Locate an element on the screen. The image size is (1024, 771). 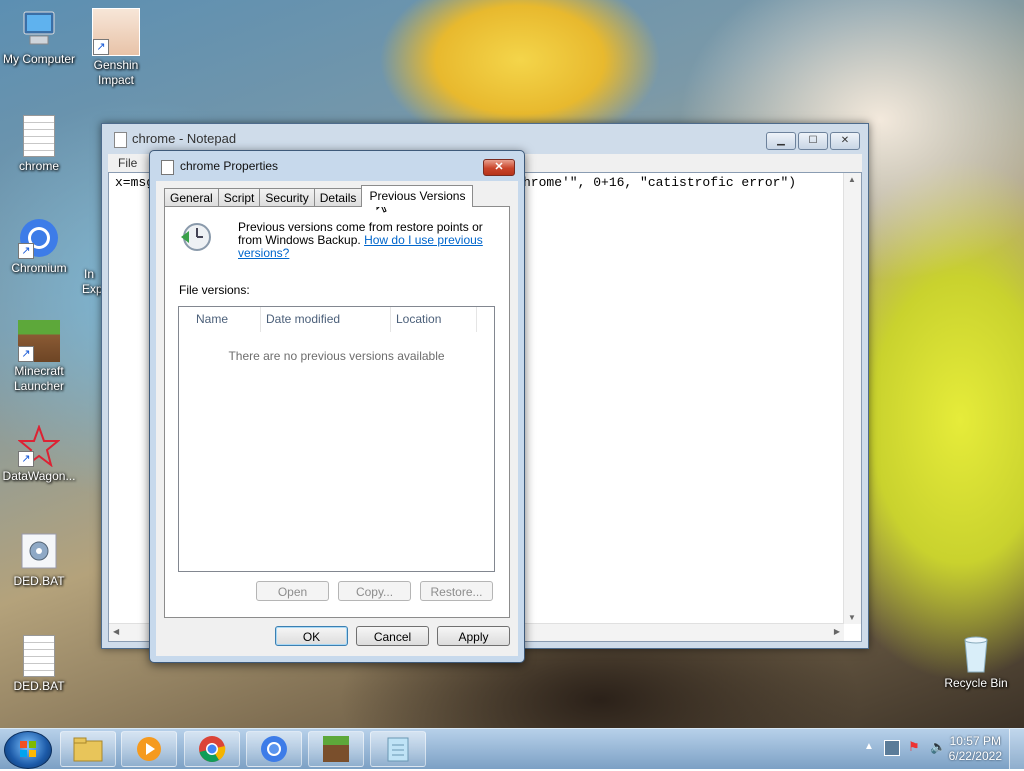
maximize-button: ☐ is located at coordinates (813, 141).